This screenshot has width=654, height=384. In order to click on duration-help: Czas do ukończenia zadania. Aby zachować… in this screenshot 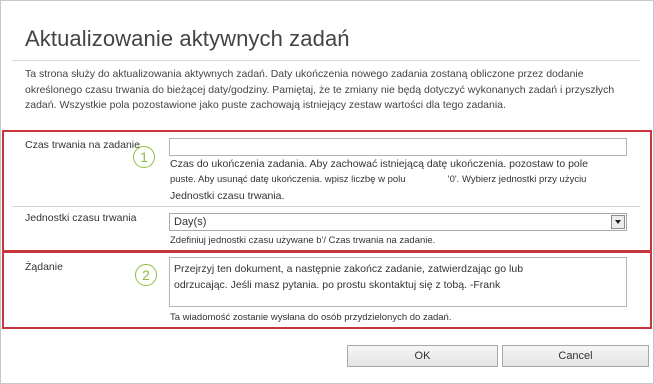, I will do `click(405, 180)`.